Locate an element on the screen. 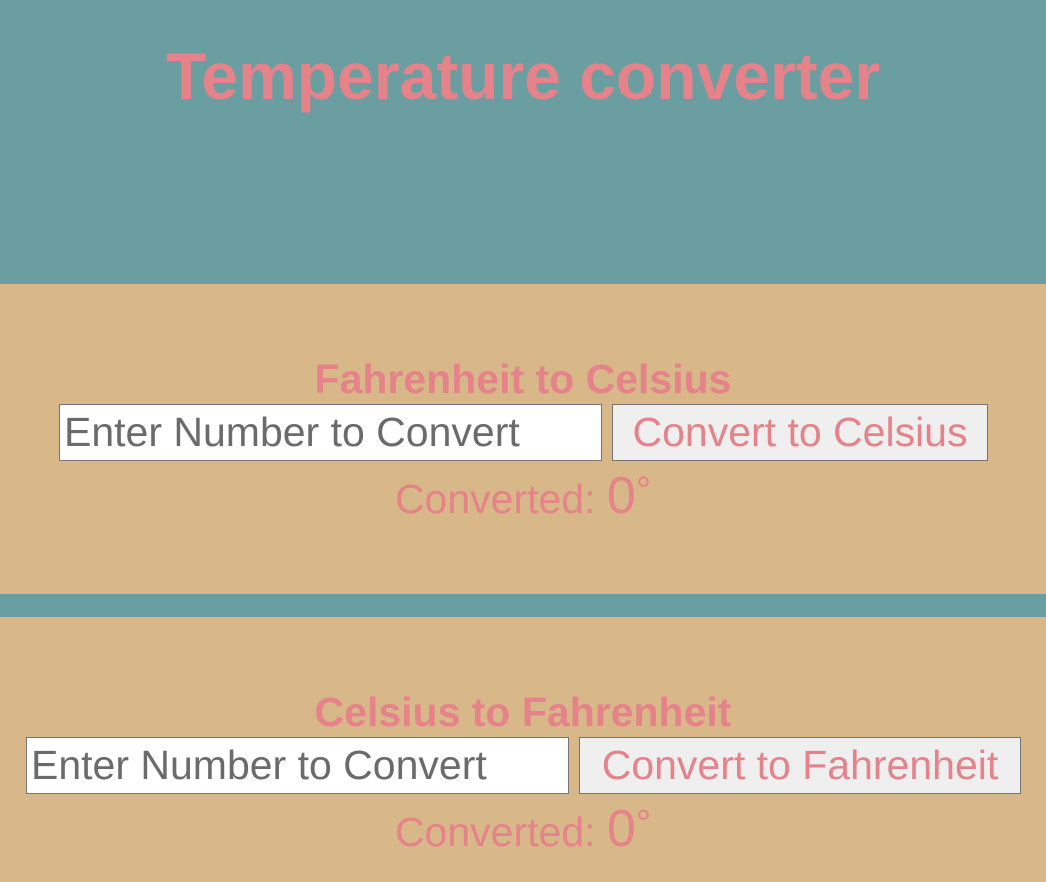 This screenshot has height=882, width=1046. section-heading: Fahrenheit to Celsius is located at coordinates (523, 379).